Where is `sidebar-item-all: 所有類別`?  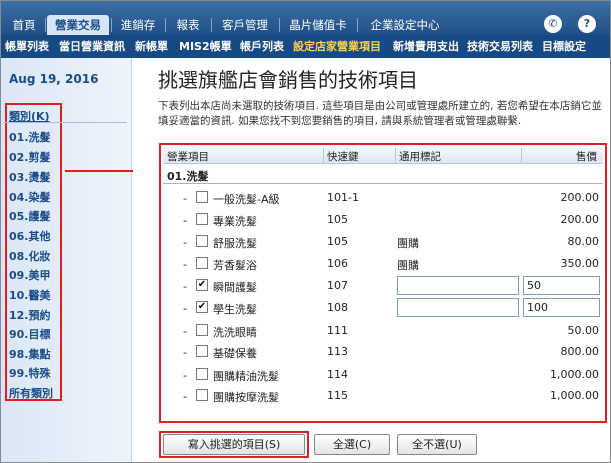 sidebar-item-all: 所有類別 is located at coordinates (31, 393).